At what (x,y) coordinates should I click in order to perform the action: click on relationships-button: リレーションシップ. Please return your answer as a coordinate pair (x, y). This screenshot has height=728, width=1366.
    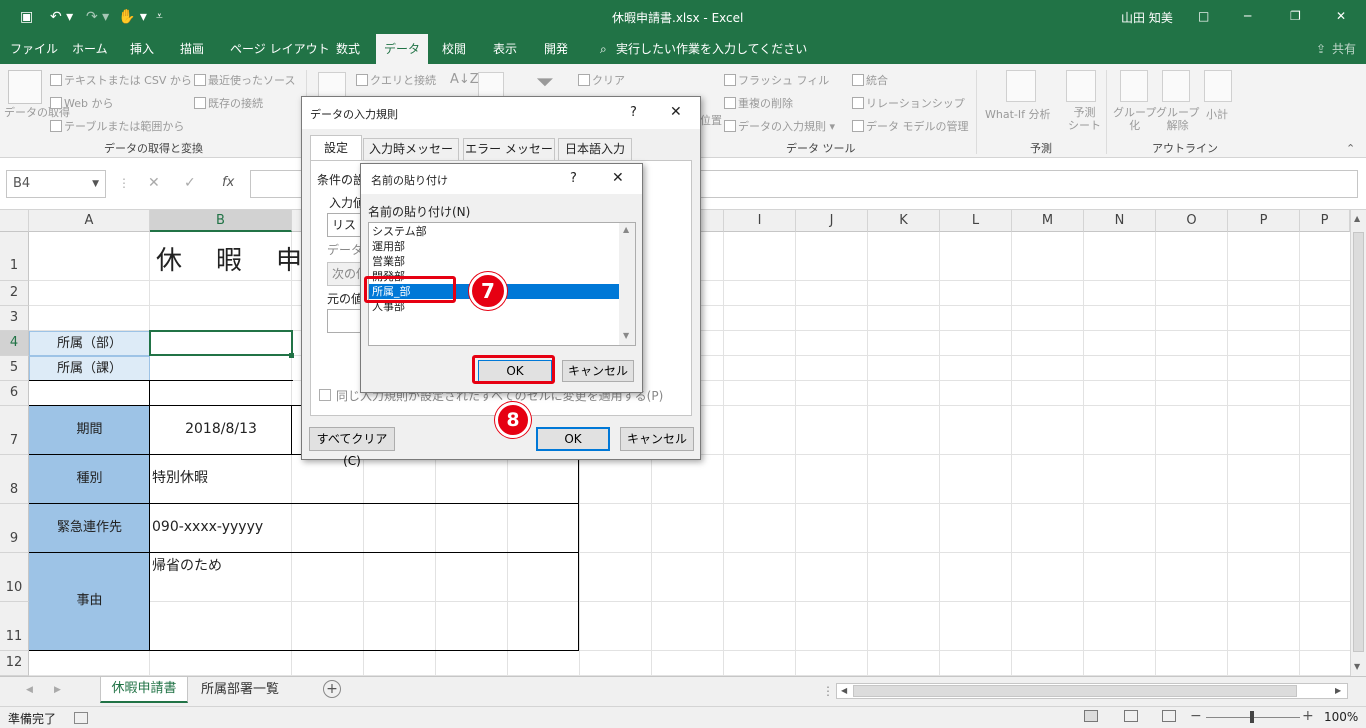
    Looking at the image, I should click on (908, 103).